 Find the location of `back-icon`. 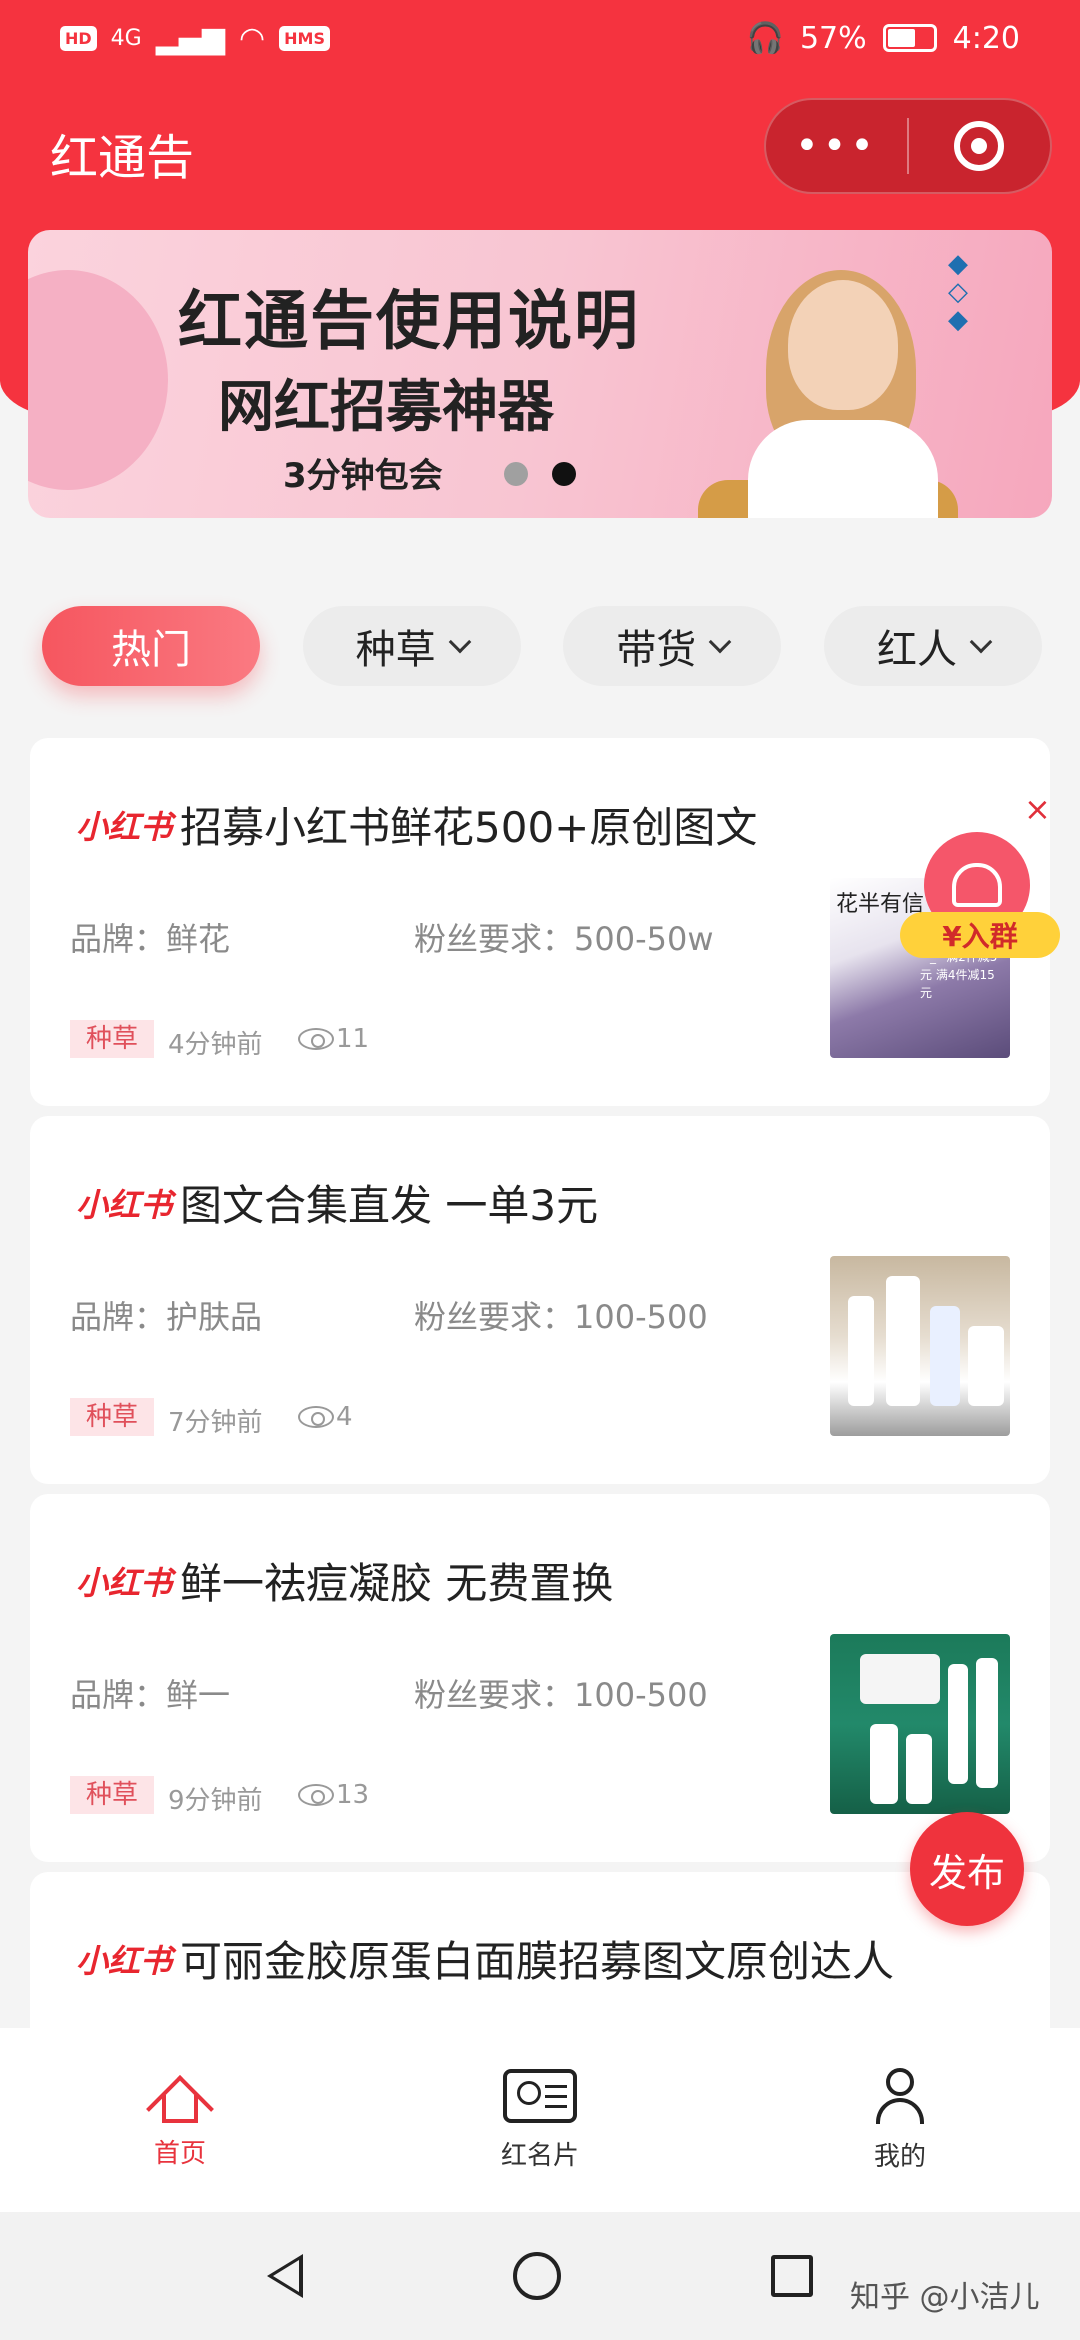

back-icon is located at coordinates (285, 2276).